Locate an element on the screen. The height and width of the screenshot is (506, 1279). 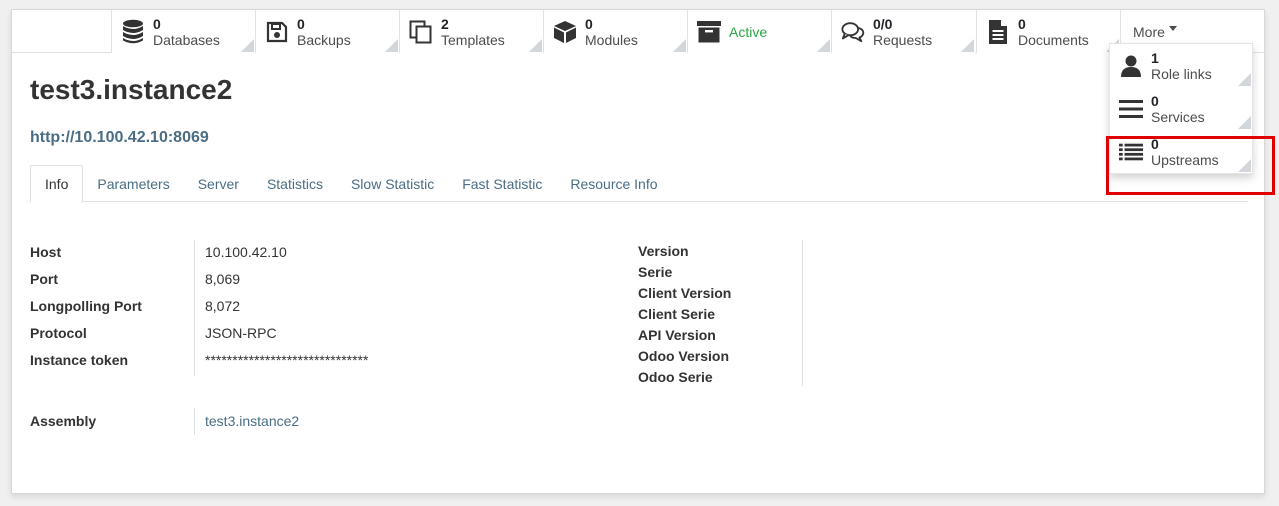
field-row-client-version: Client Version is located at coordinates (720, 292).